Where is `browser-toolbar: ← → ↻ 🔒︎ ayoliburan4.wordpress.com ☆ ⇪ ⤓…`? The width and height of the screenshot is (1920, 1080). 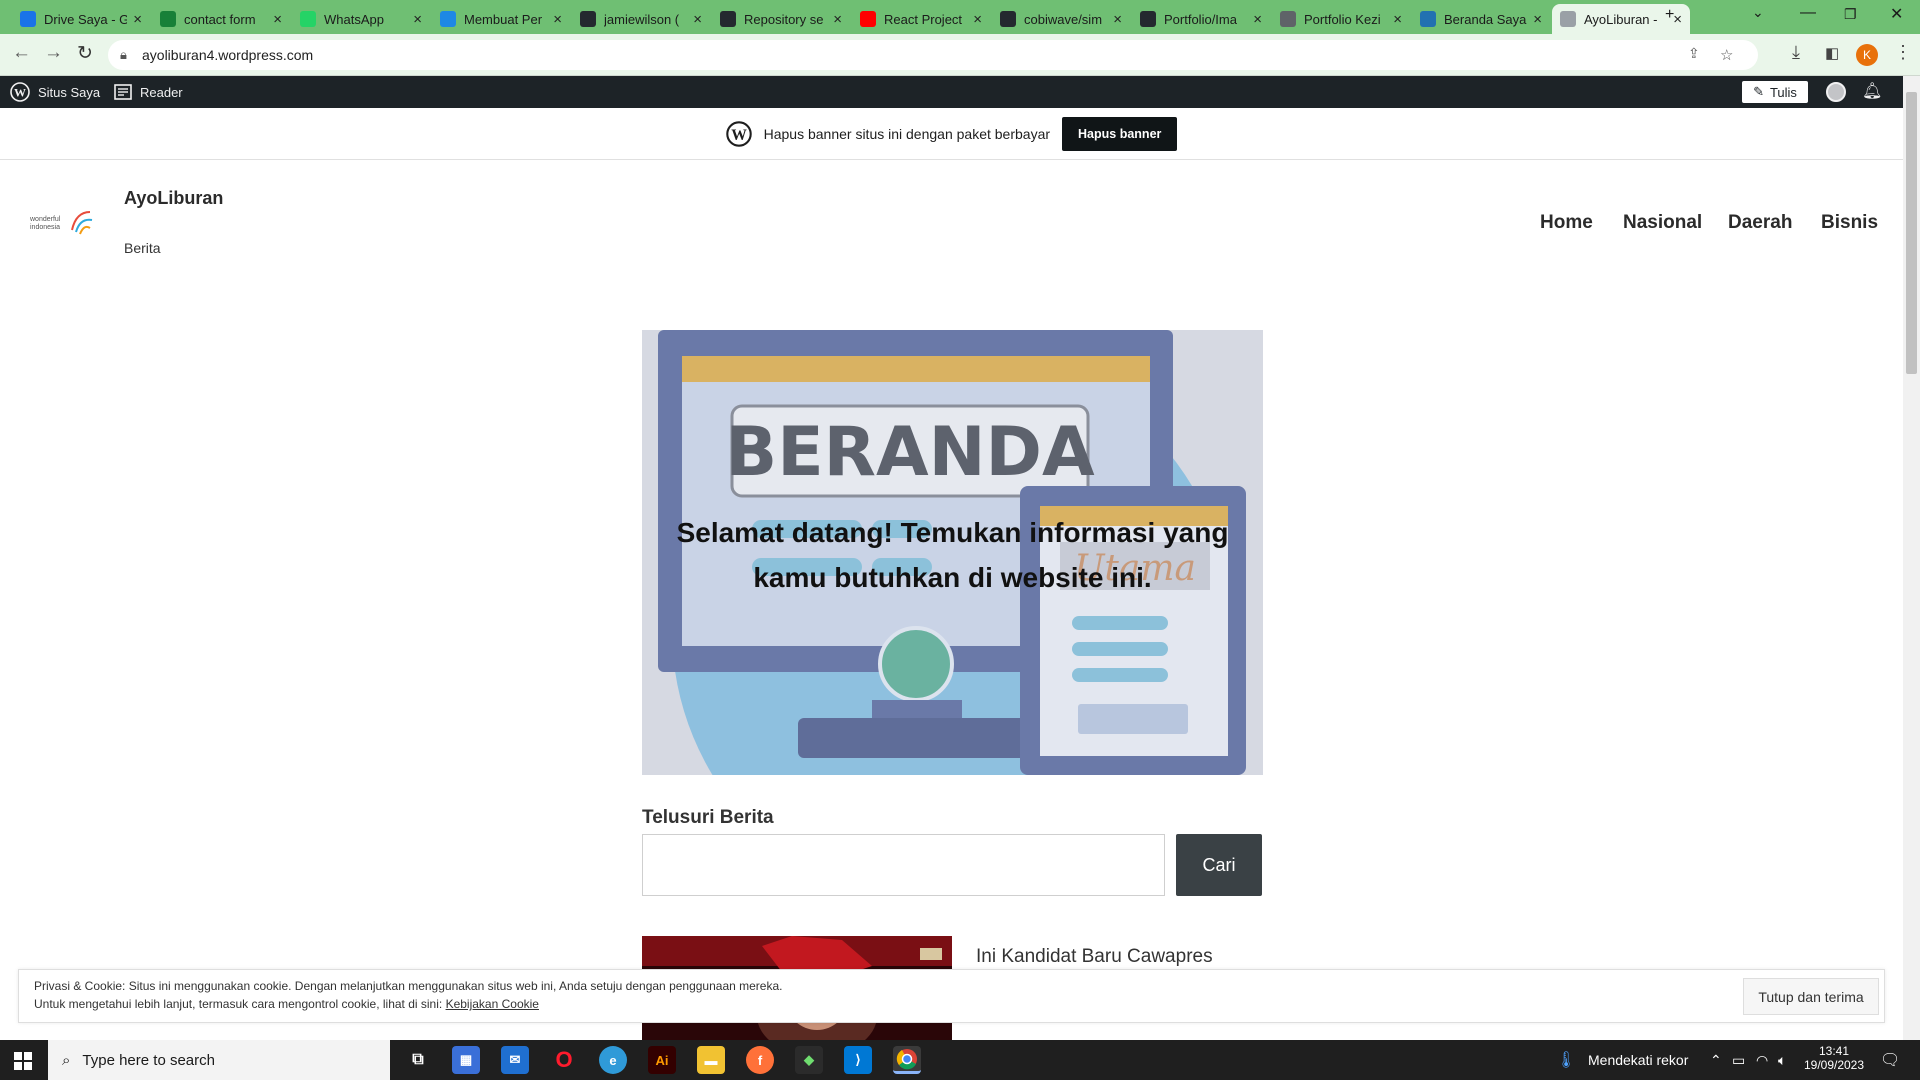 browser-toolbar: ← → ↻ 🔒︎ ayoliburan4.wordpress.com ☆ ⇪ ⤓… is located at coordinates (960, 55).